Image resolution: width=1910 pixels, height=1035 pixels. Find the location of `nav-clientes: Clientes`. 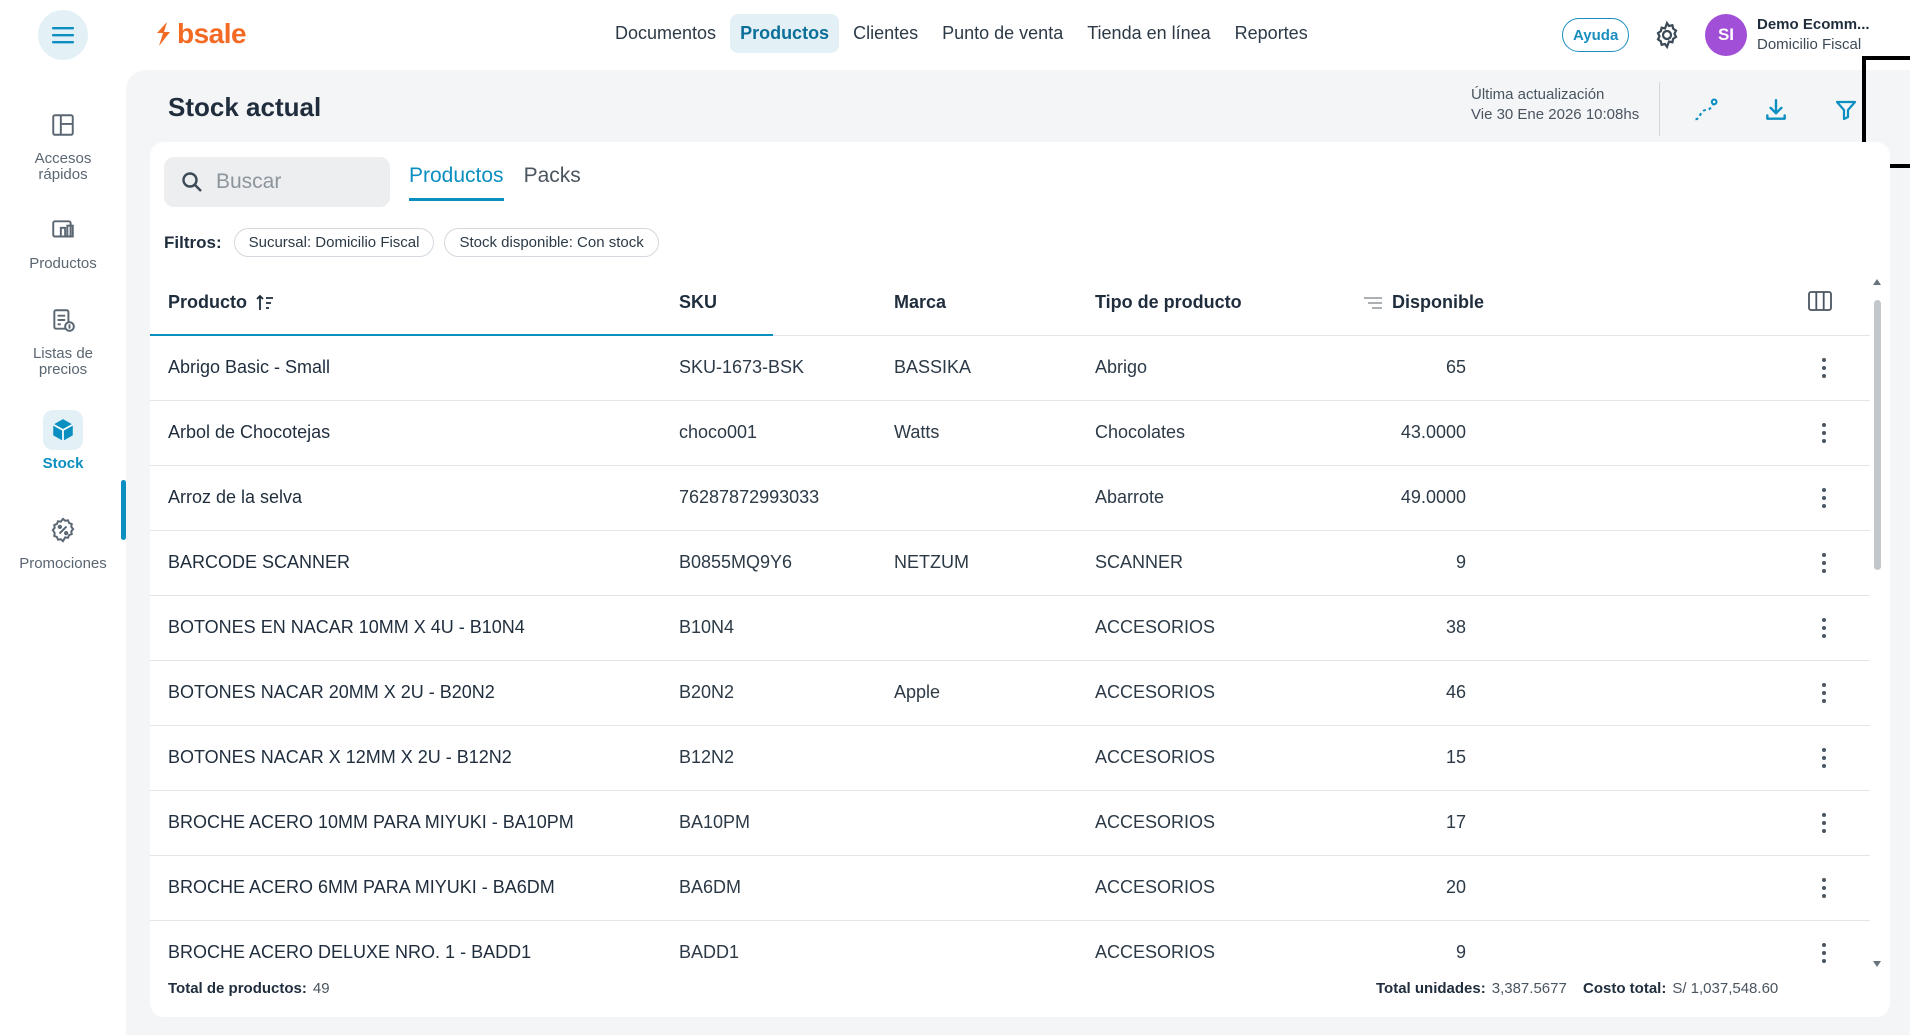

nav-clientes: Clientes is located at coordinates (885, 33).